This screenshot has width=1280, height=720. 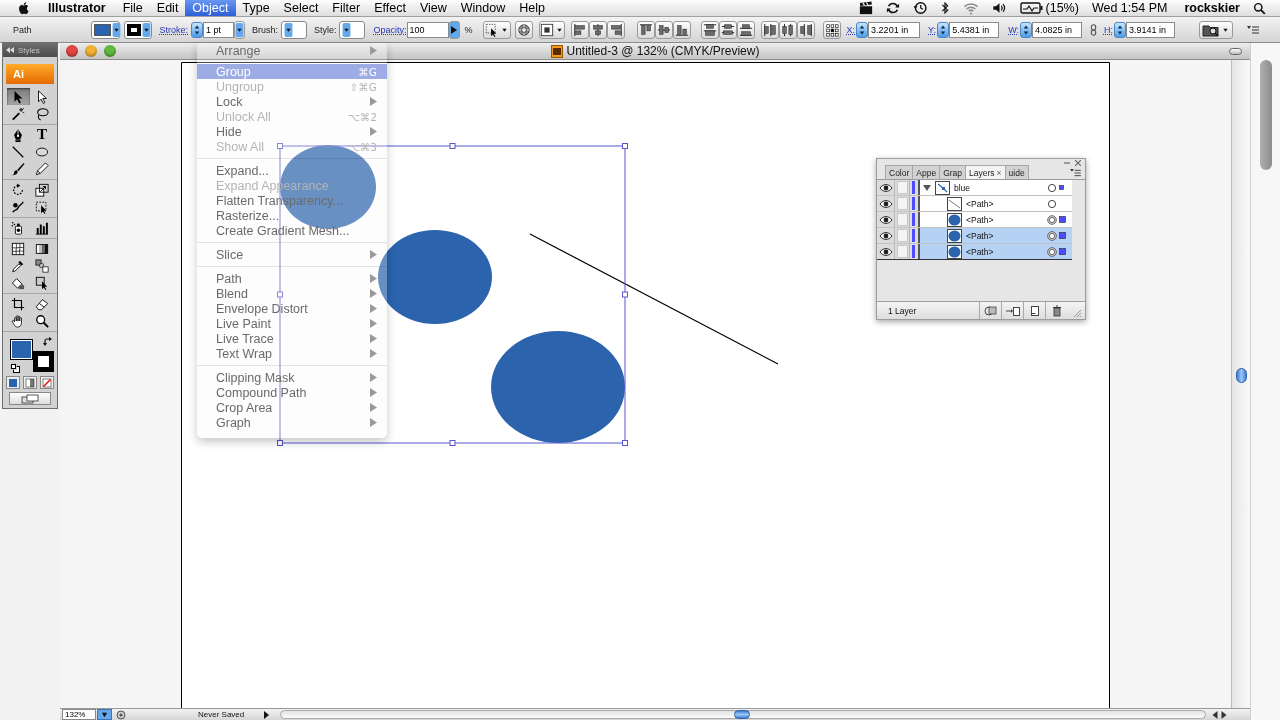 What do you see at coordinates (72, 51) in the screenshot?
I see `close-button` at bounding box center [72, 51].